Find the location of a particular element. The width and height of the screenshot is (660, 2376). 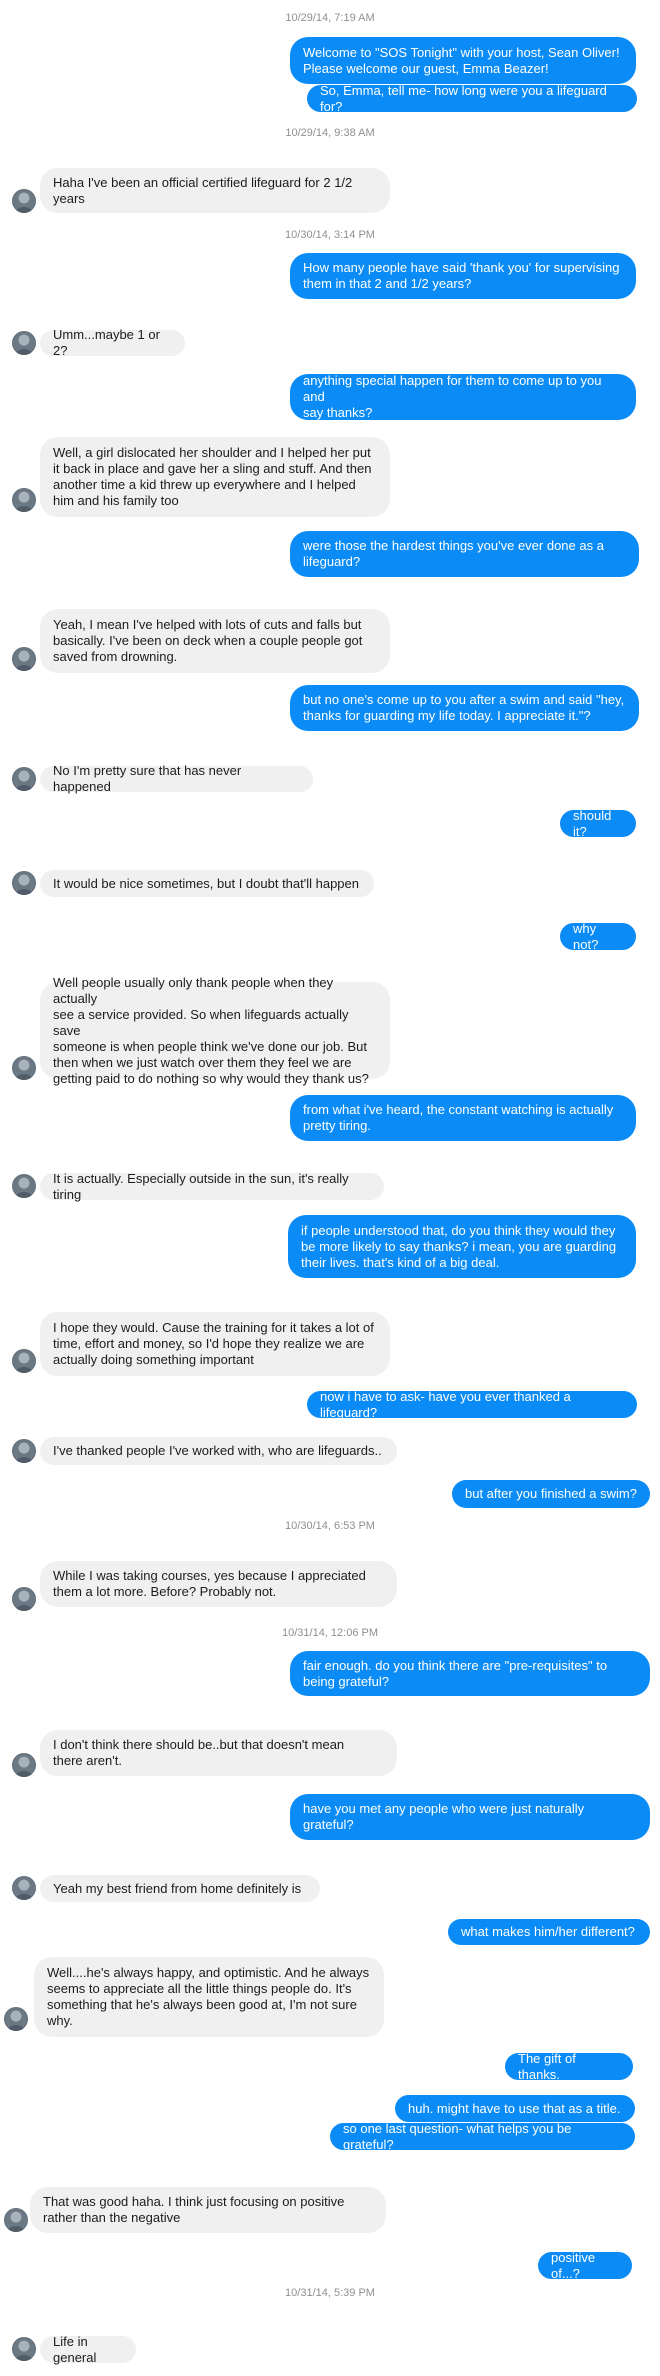

message-text: but after you finished a swim? is located at coordinates (551, 1493).